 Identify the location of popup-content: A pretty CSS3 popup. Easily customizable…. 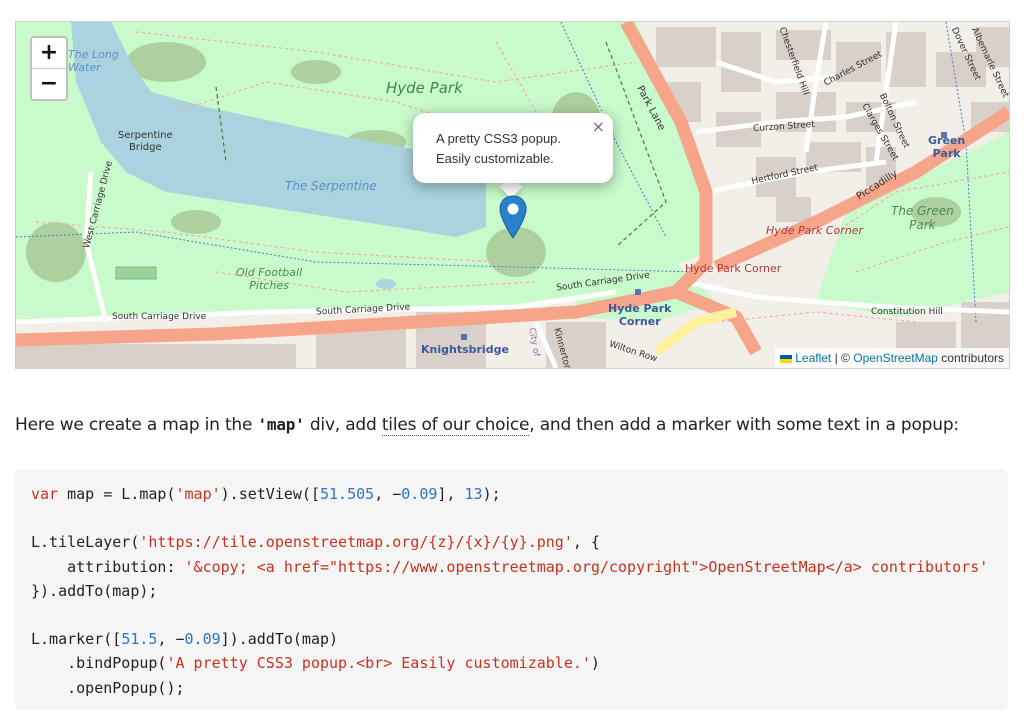
(498, 149).